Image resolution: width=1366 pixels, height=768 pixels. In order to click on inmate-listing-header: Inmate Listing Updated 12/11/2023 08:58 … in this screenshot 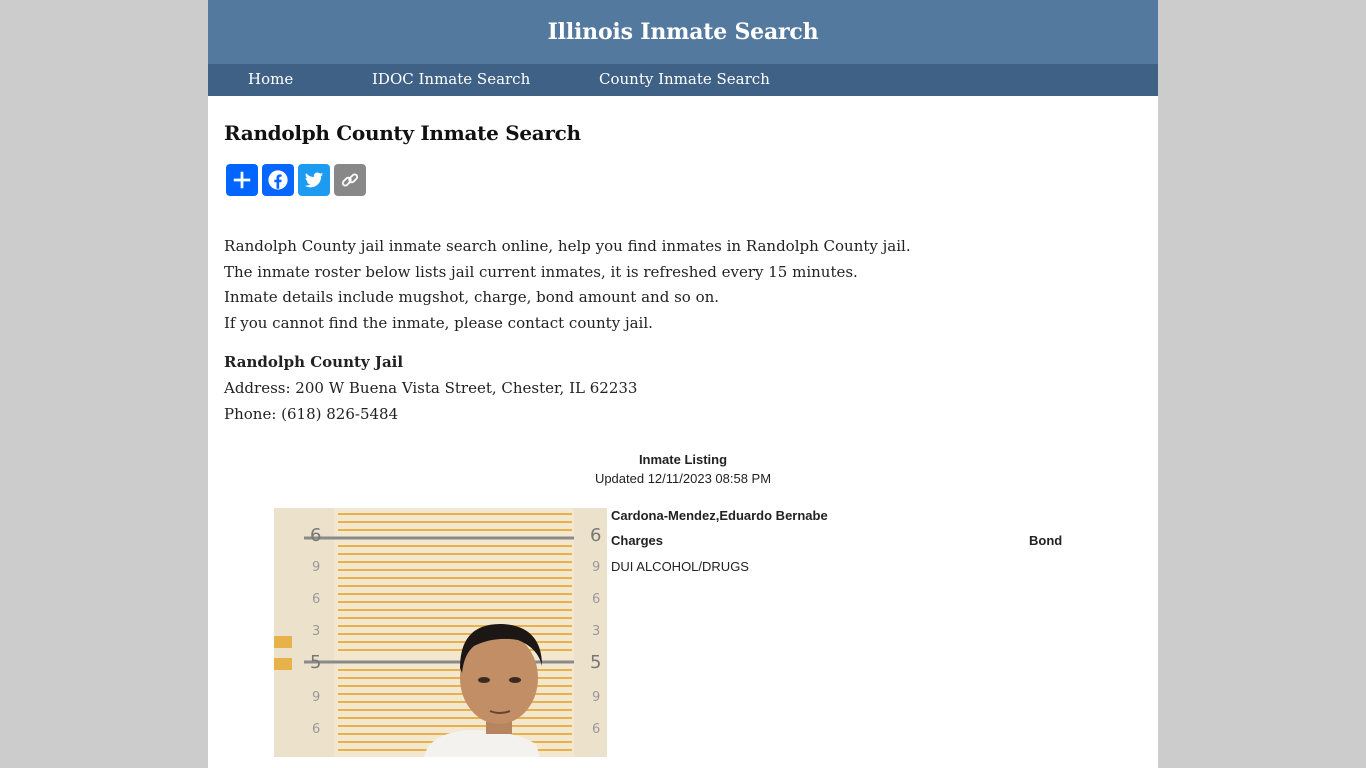, I will do `click(683, 469)`.